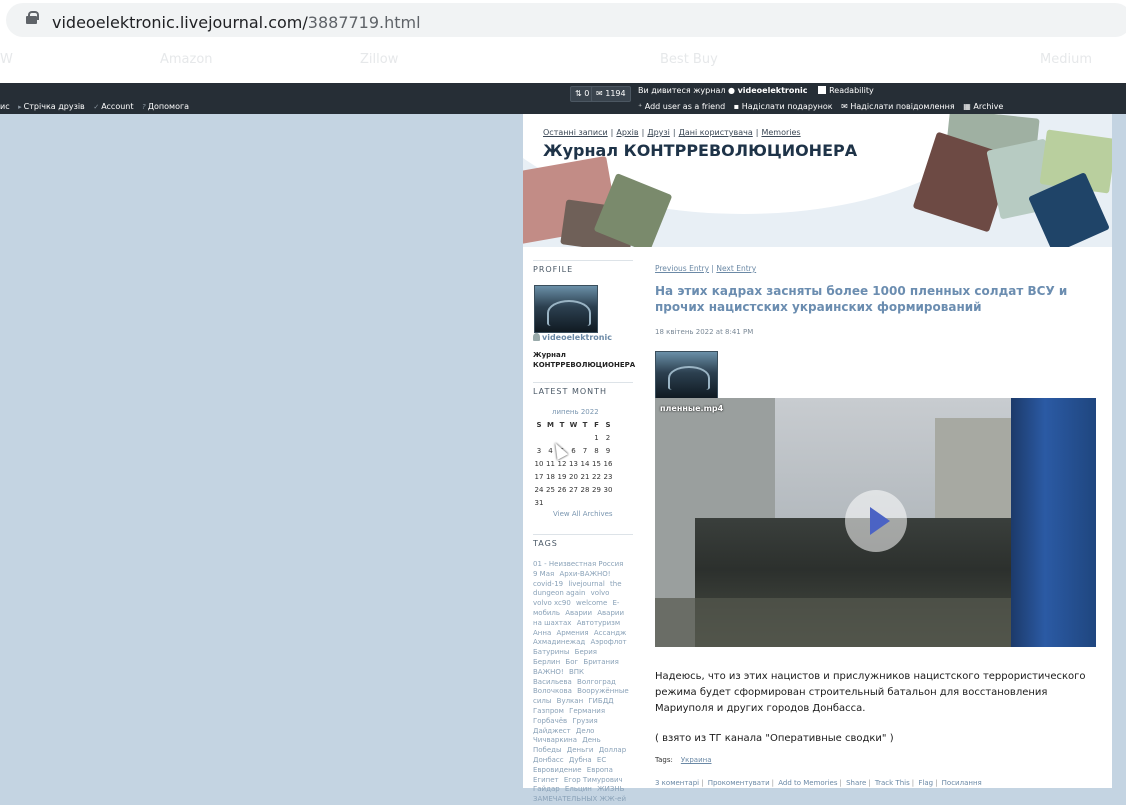 The height and width of the screenshot is (805, 1126). What do you see at coordinates (780, 132) in the screenshot?
I see `memories-link: Memories` at bounding box center [780, 132].